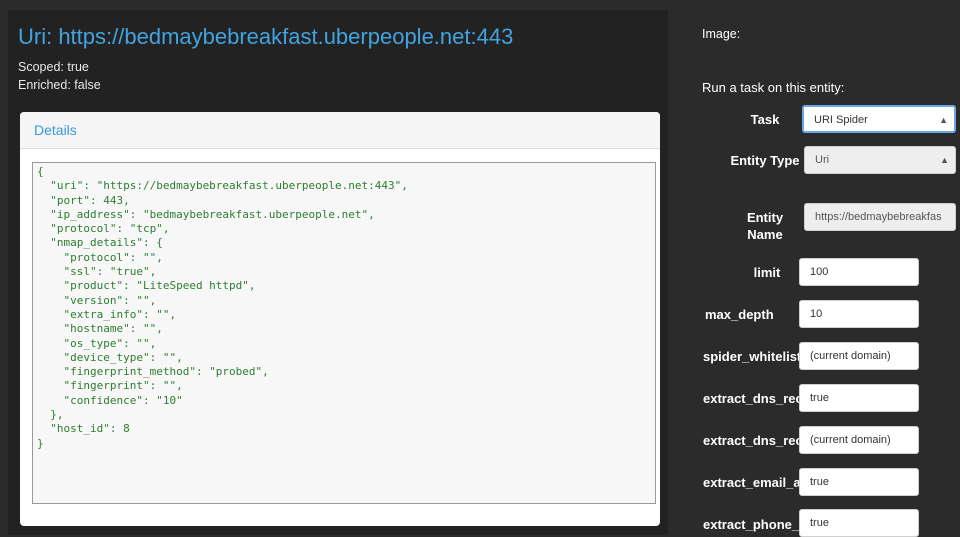 Image resolution: width=960 pixels, height=537 pixels. I want to click on option-input-limit: 100, so click(859, 272).